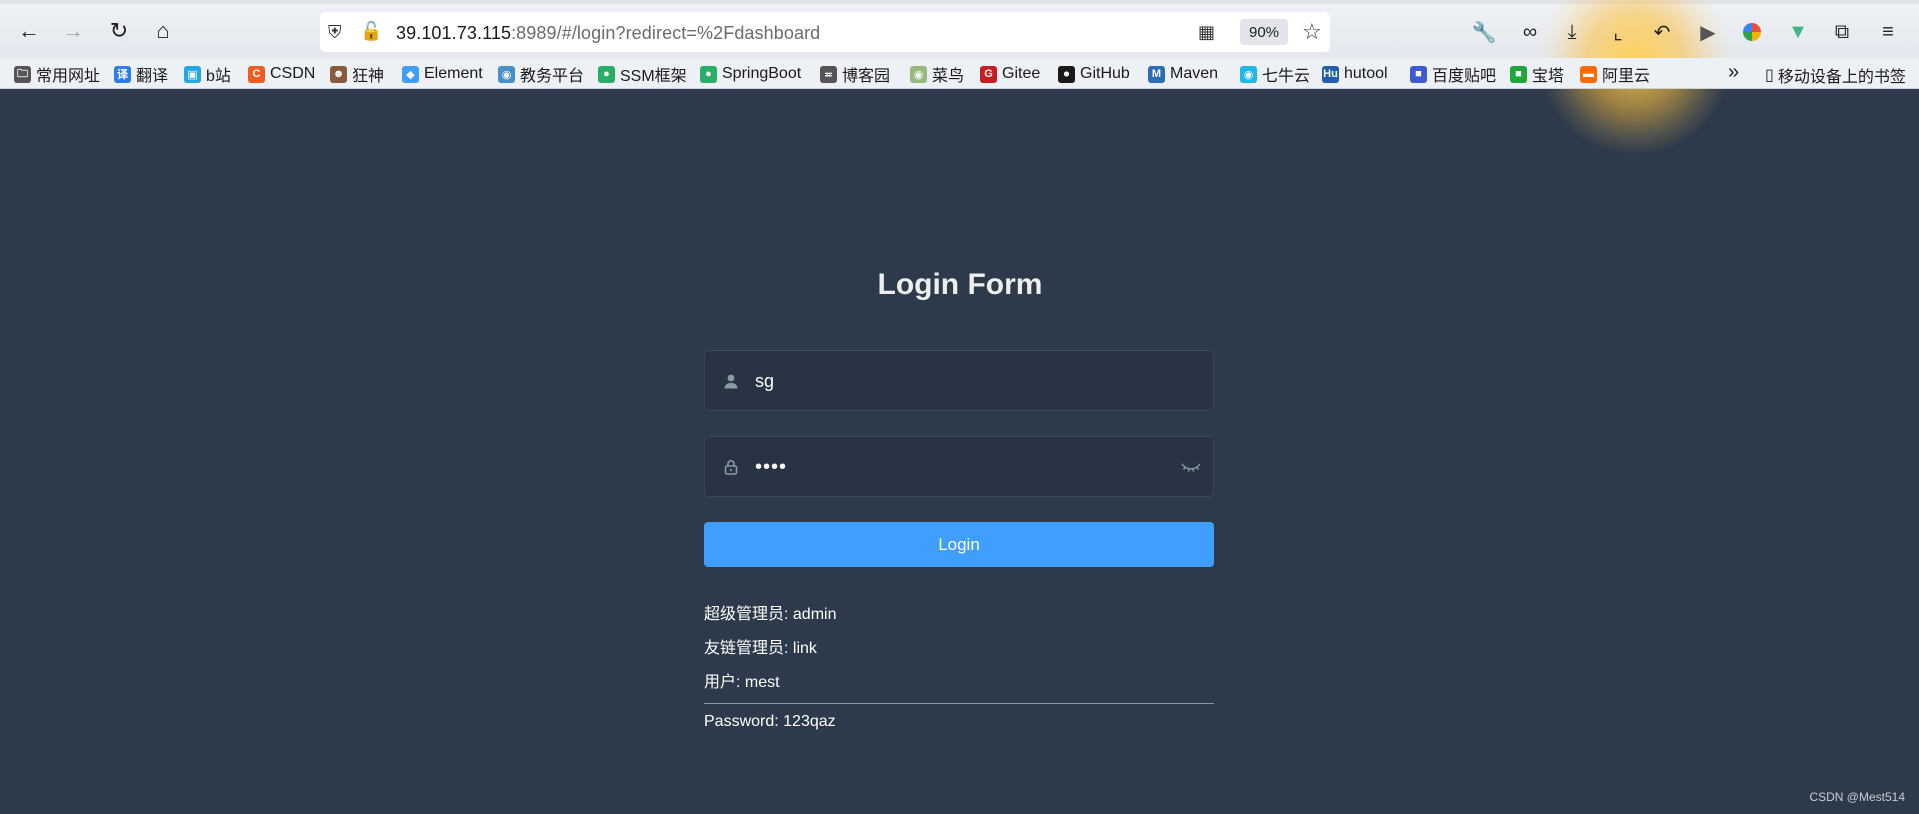  What do you see at coordinates (770, 614) in the screenshot?
I see `tip-super-admin: 超级管理员: admin` at bounding box center [770, 614].